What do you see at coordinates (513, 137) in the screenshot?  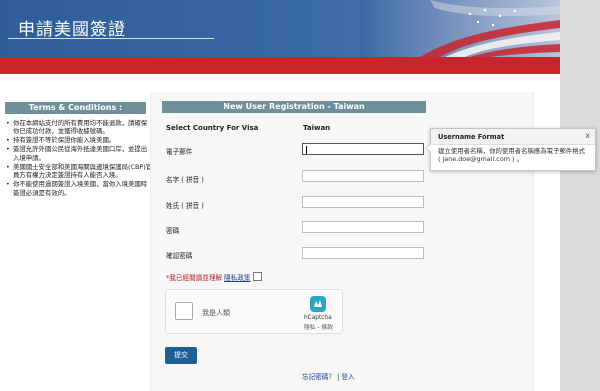 I see `tooltip-header: Username Format x` at bounding box center [513, 137].